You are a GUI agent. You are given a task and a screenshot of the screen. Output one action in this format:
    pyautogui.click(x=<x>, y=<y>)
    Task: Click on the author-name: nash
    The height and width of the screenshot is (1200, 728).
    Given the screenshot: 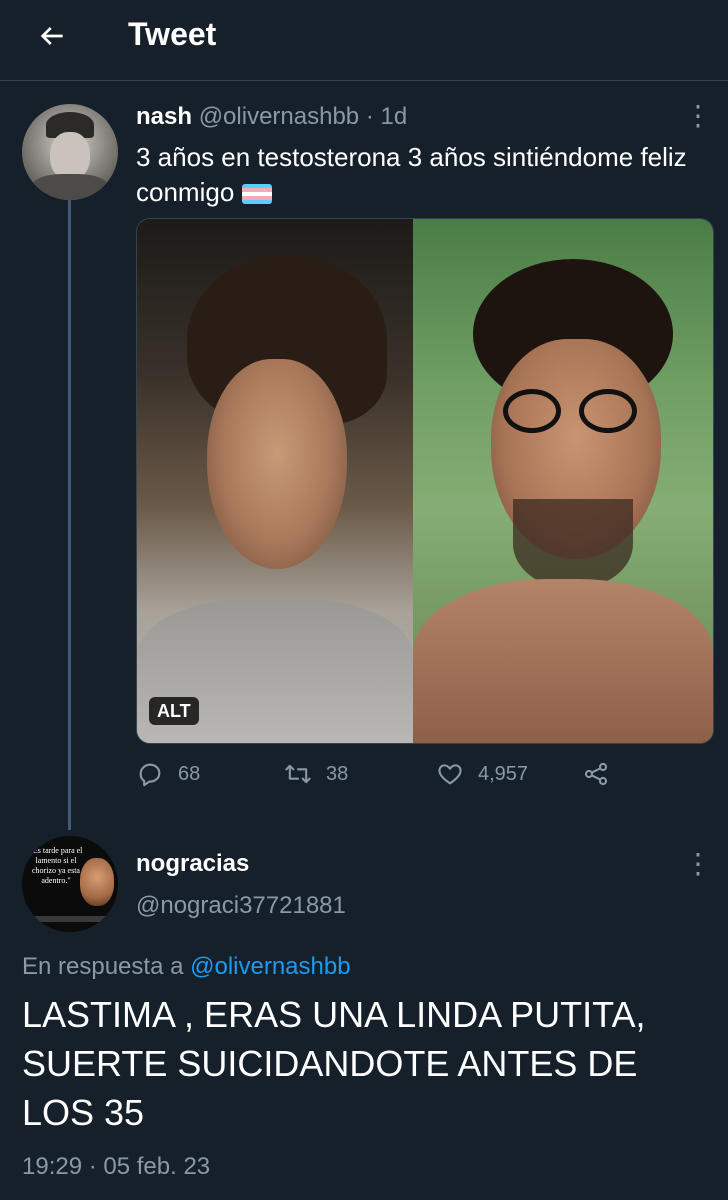 What is the action you would take?
    pyautogui.click(x=164, y=116)
    